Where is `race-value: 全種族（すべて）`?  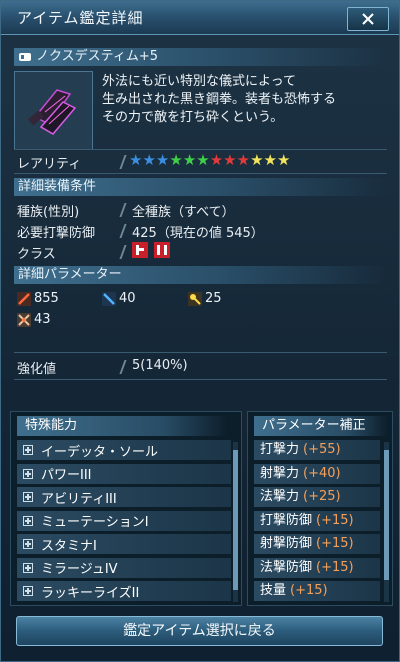
race-value: 全種族（すべて） is located at coordinates (183, 212).